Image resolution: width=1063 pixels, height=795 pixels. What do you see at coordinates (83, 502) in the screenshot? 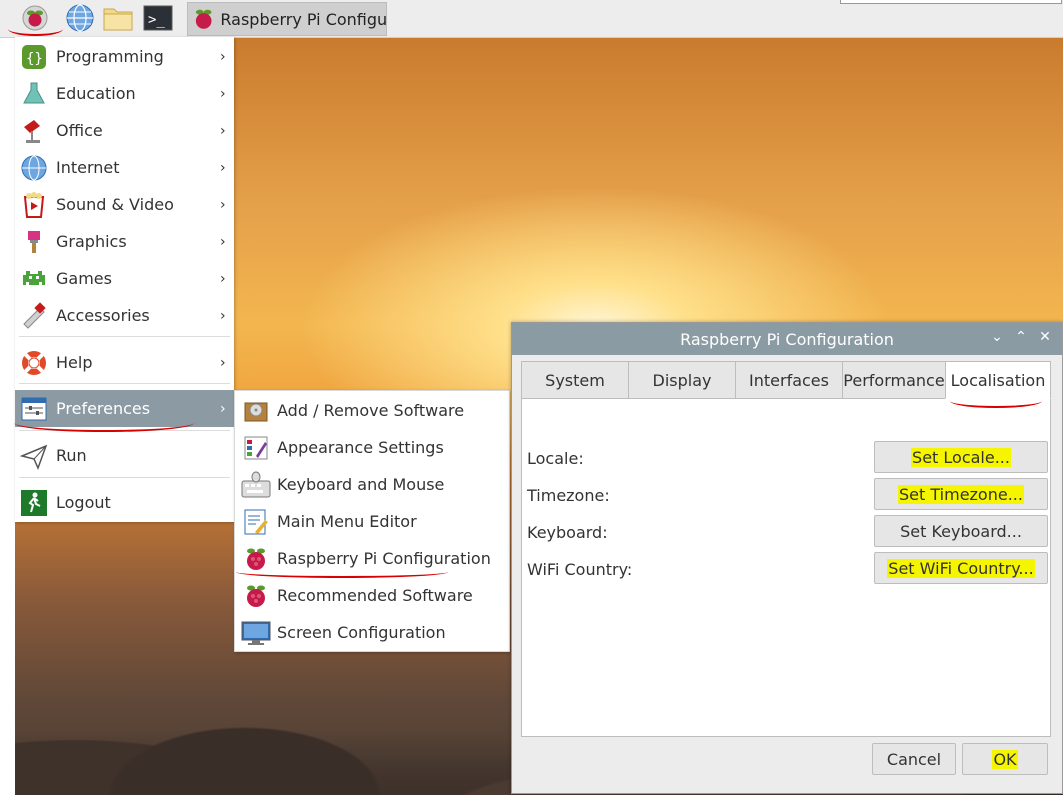
I see `menu-item-label: Logout` at bounding box center [83, 502].